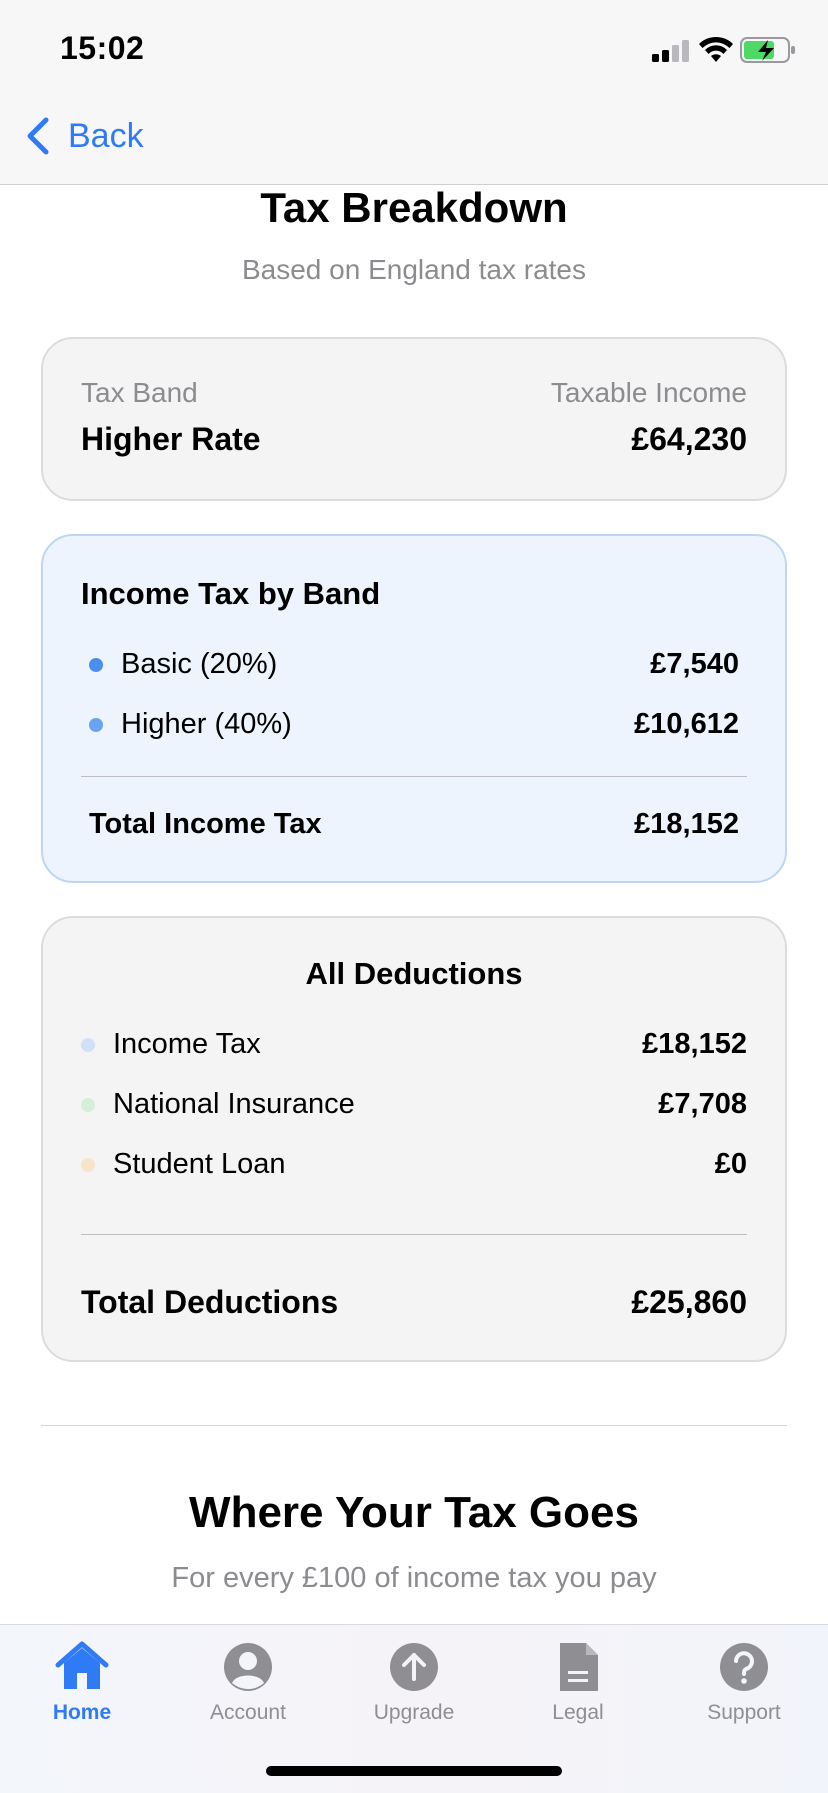 The image size is (828, 1793). Describe the element at coordinates (96, 724) in the screenshot. I see `higher-rate-dot-icon` at that location.